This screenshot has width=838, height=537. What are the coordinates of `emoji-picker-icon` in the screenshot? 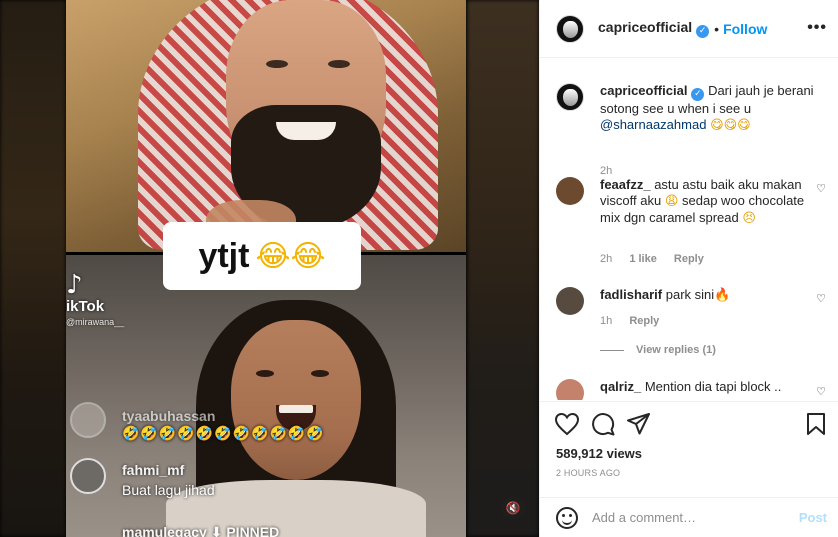 It's located at (567, 517).